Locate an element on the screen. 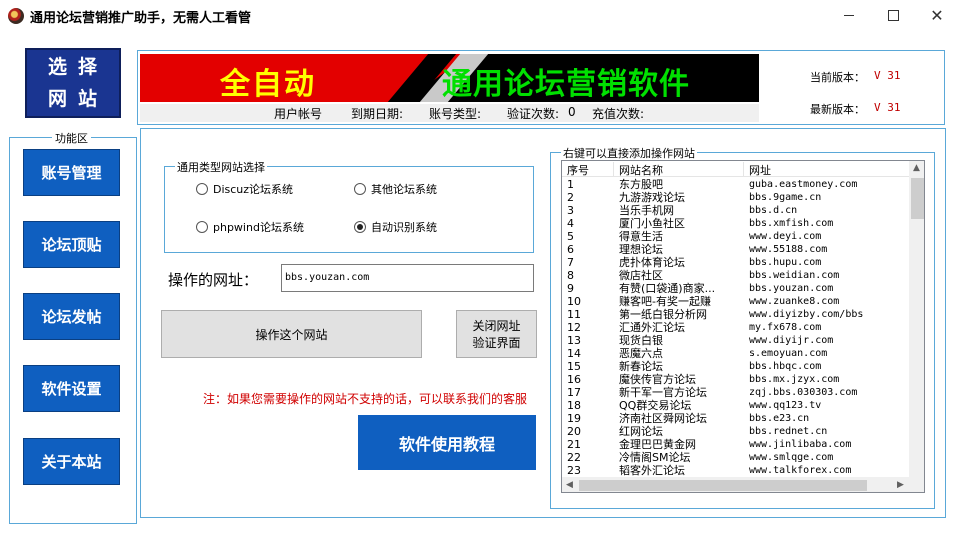 Image resolution: width=962 pixels, height=558 pixels. tutorial-button: 软件使用教程 is located at coordinates (447, 442).